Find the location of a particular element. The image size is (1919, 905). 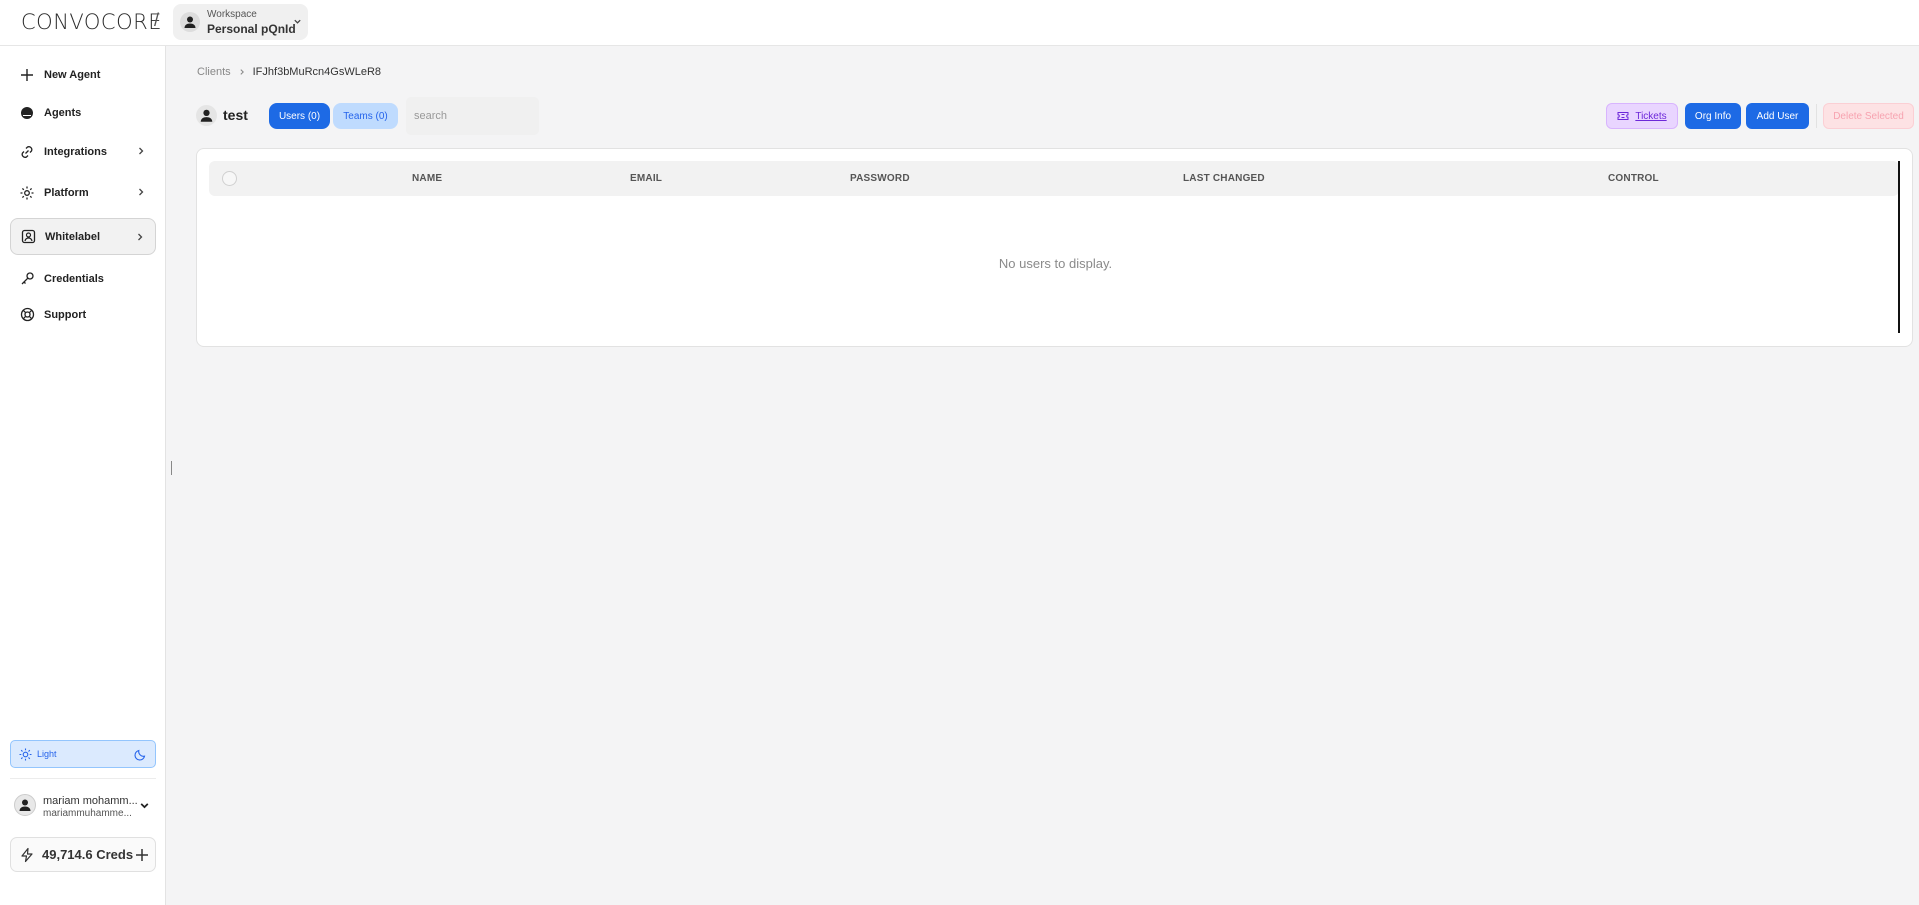

sidebar-item-label: Credentials is located at coordinates (74, 278).